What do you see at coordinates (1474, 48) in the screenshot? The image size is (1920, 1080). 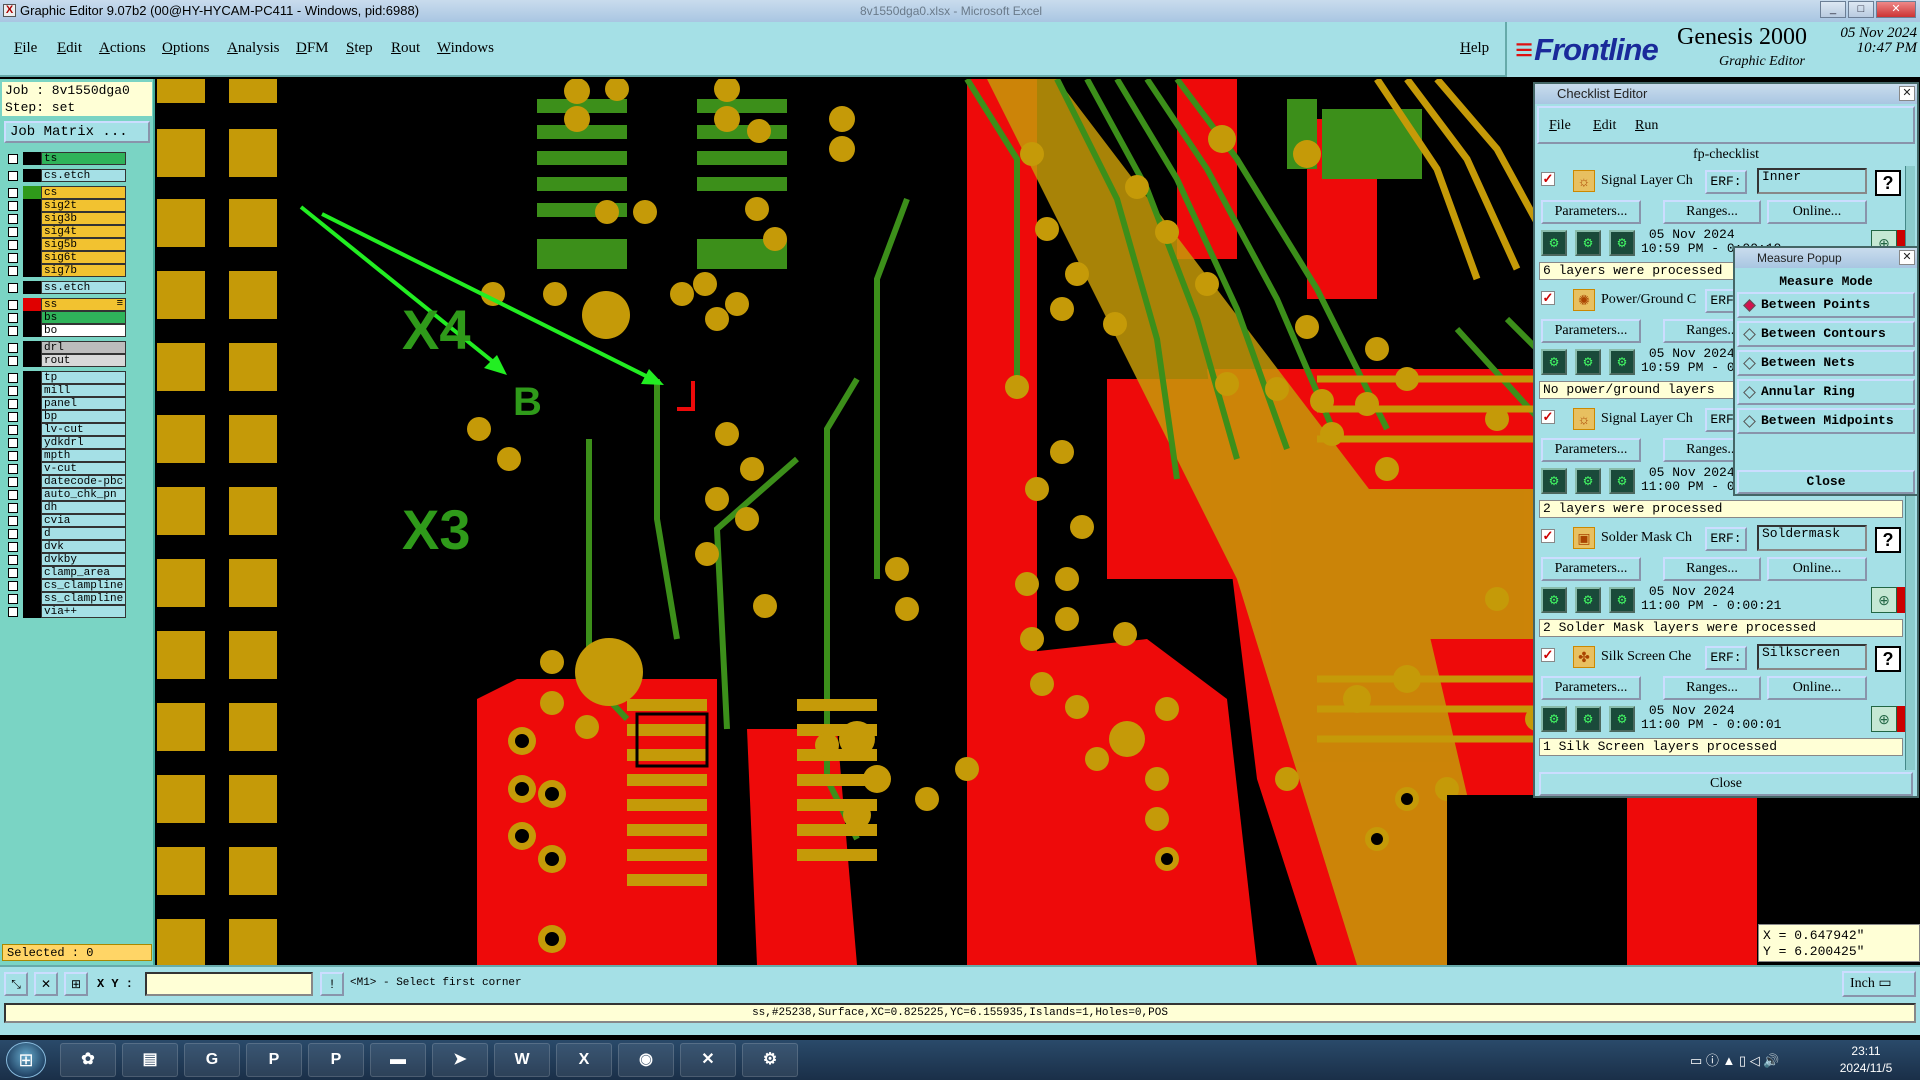 I see `menu-help: Help` at bounding box center [1474, 48].